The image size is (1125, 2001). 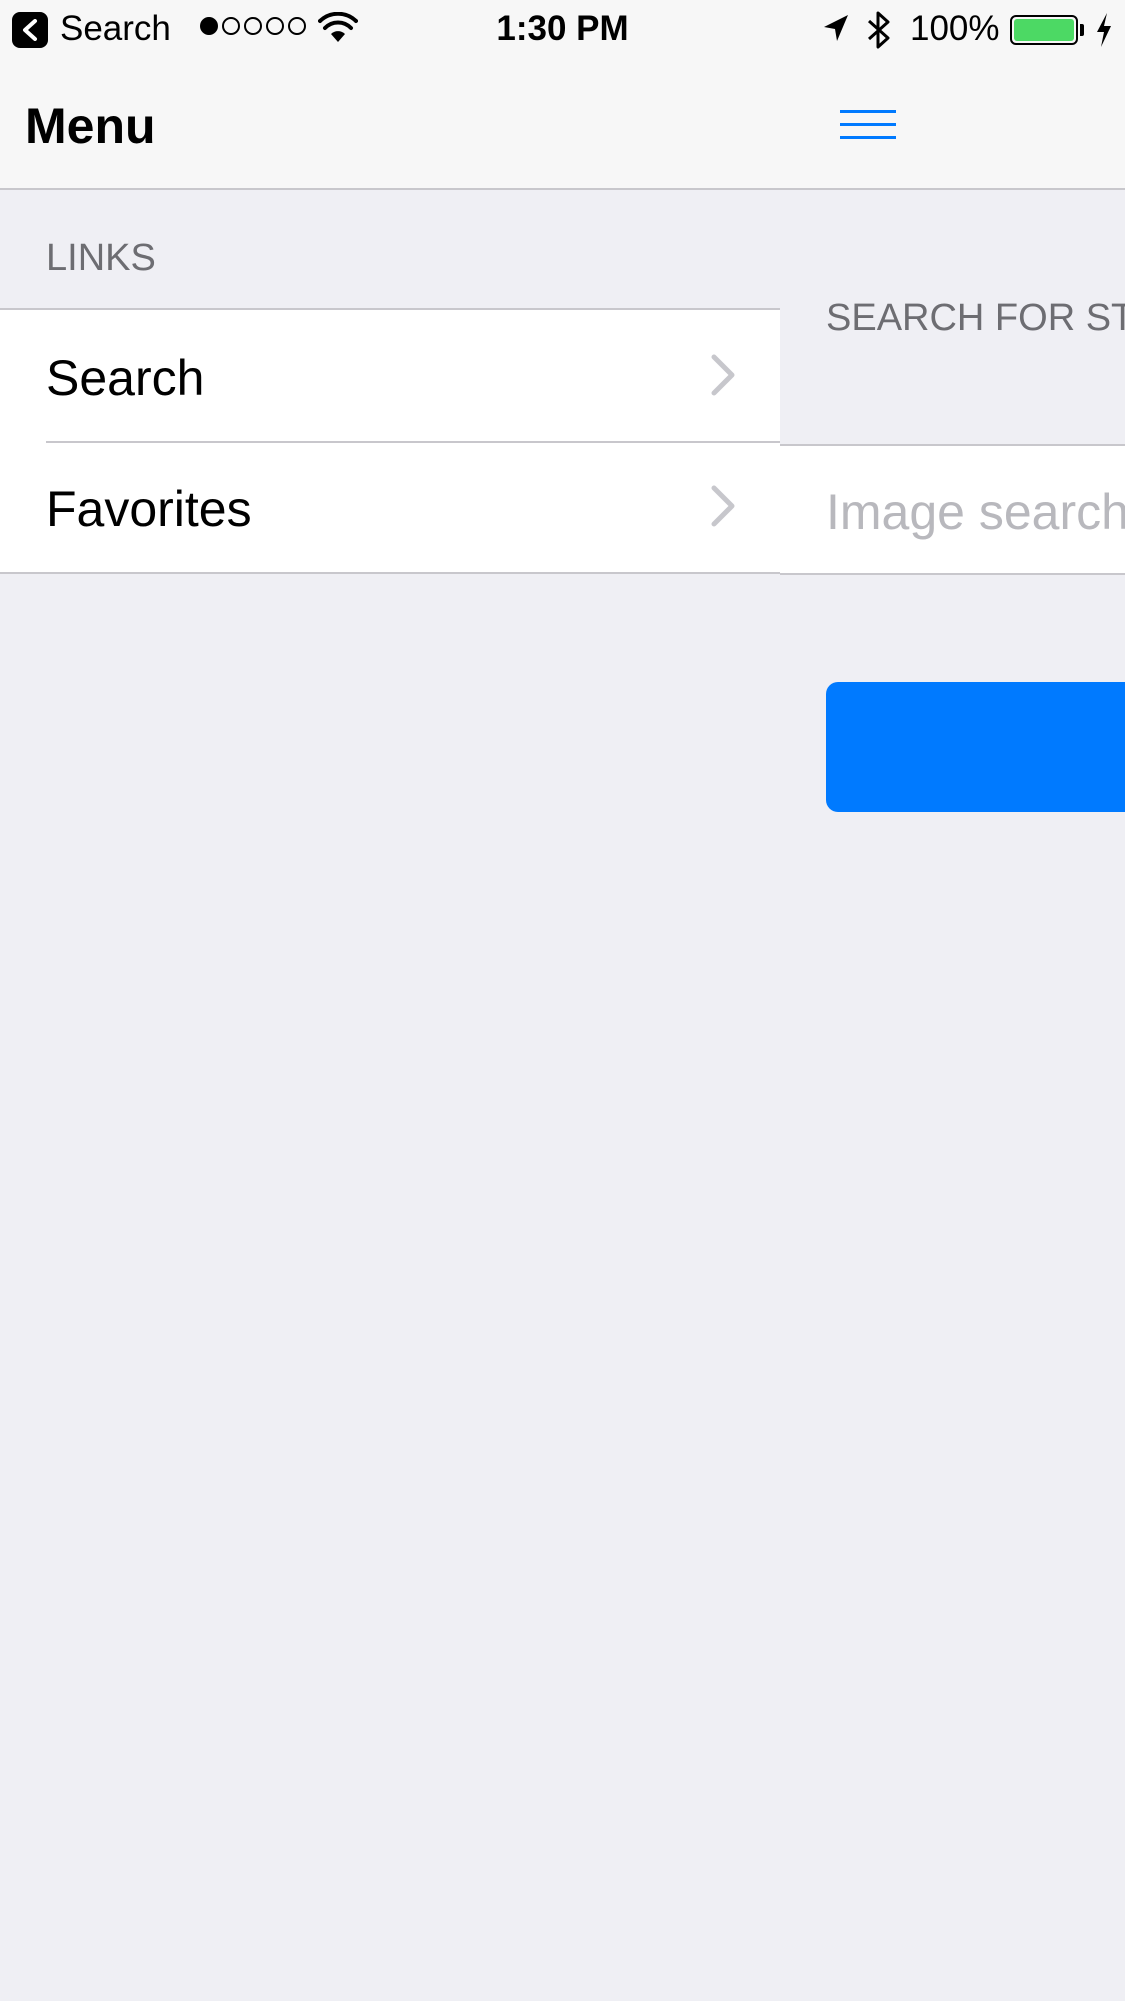 I want to click on menu-item-label: Search, so click(x=125, y=378).